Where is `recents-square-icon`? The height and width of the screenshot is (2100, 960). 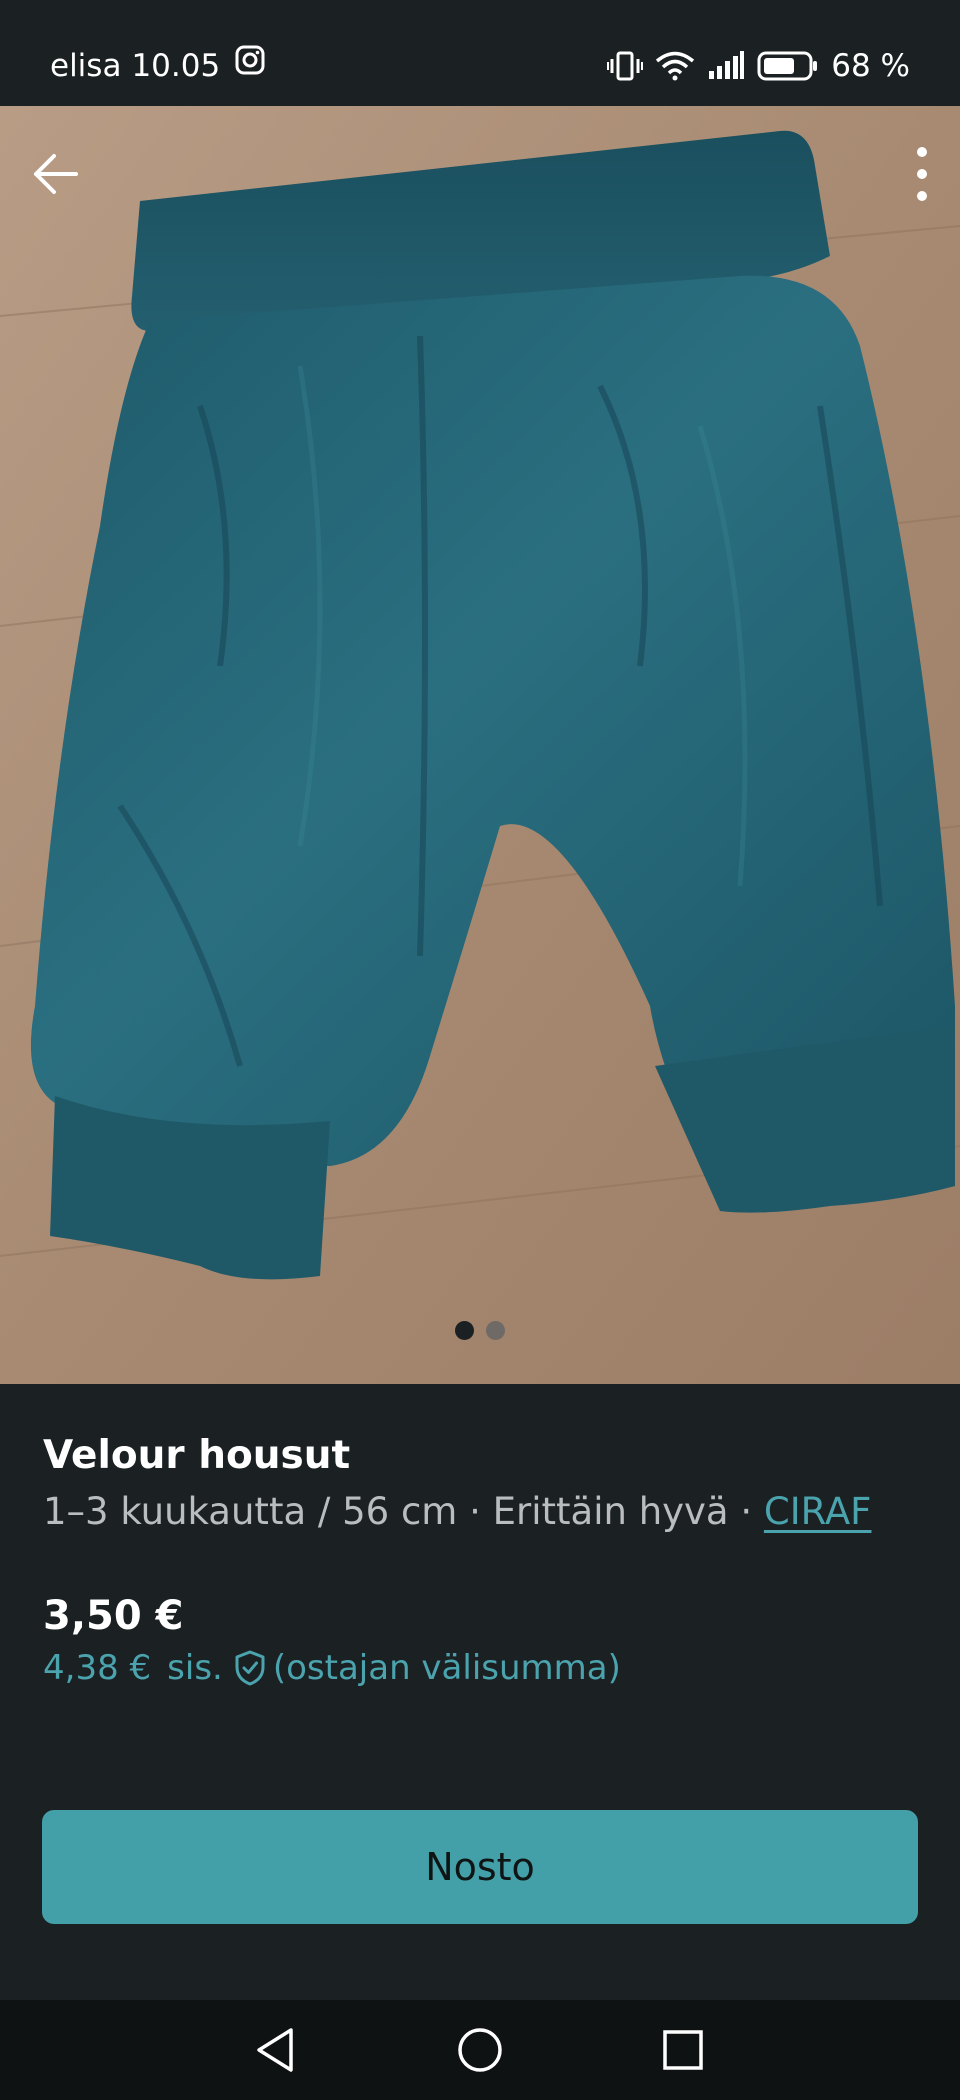
recents-square-icon is located at coordinates (683, 2050).